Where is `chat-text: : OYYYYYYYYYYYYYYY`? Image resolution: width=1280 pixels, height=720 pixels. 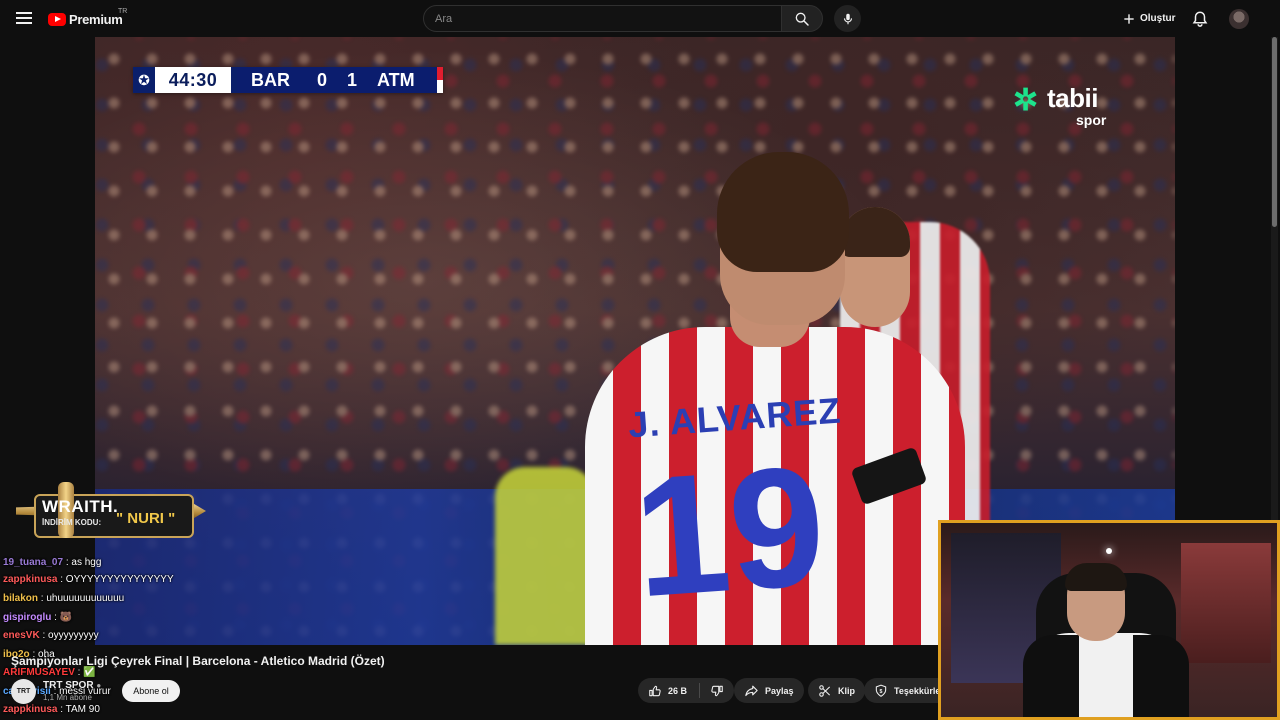 chat-text: : OYYYYYYYYYYYYYYY is located at coordinates (115, 579).